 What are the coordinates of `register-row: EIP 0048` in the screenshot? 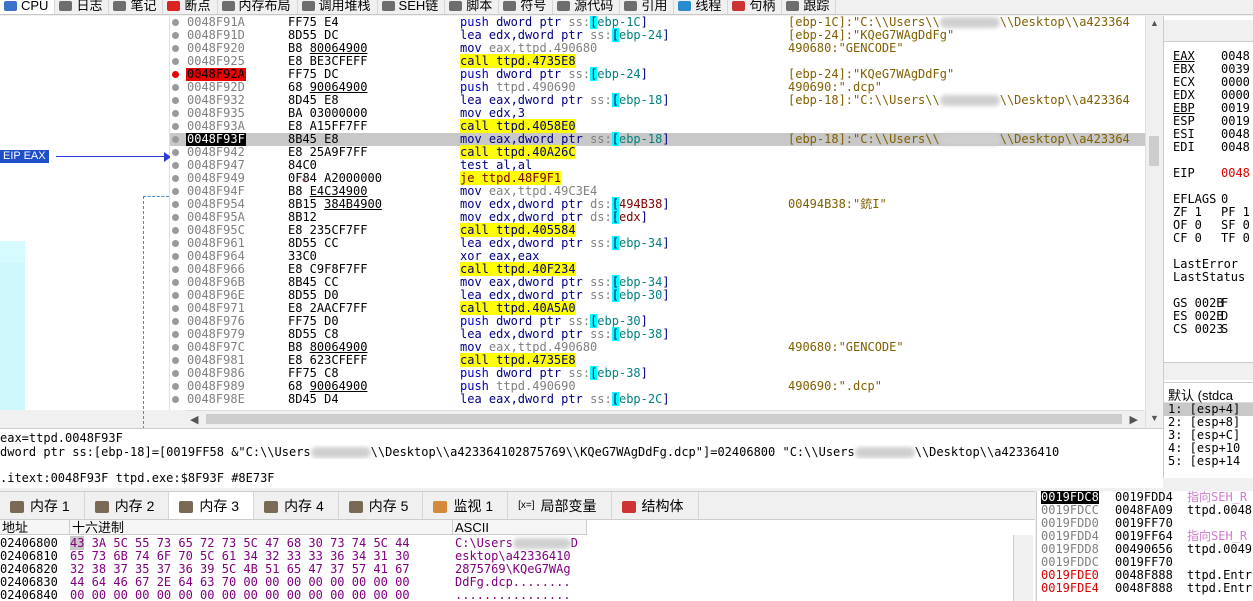 It's located at (1211, 173).